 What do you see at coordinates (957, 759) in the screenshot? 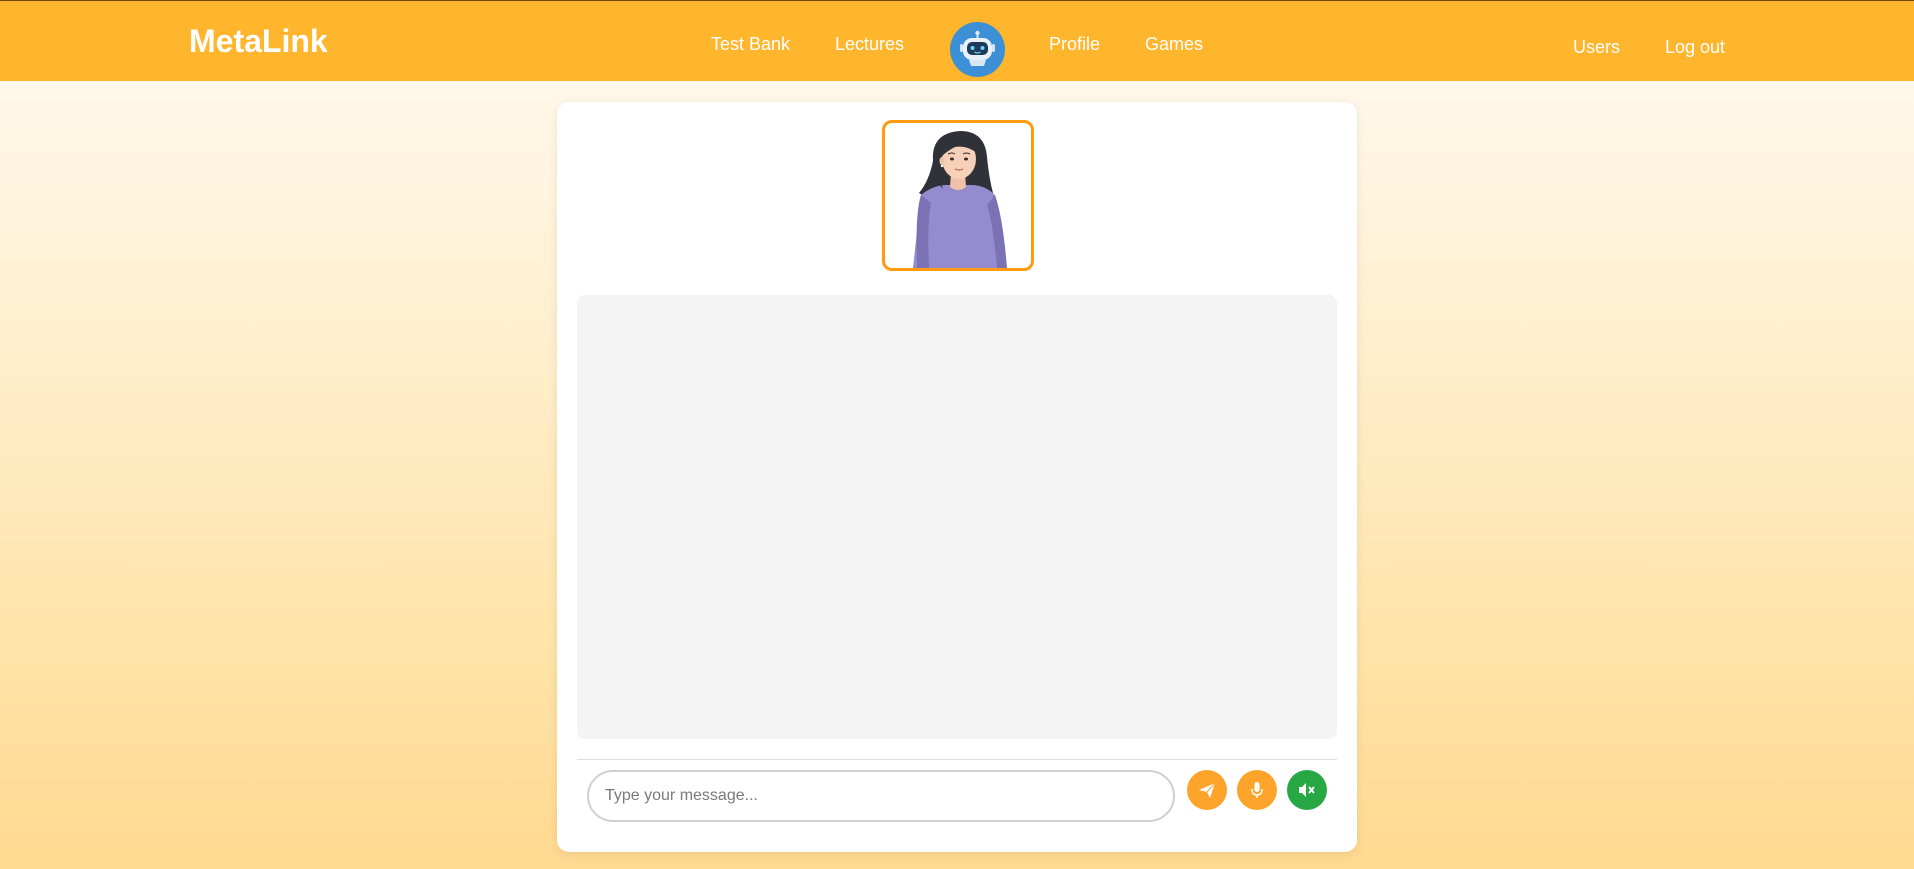
I see `divider` at bounding box center [957, 759].